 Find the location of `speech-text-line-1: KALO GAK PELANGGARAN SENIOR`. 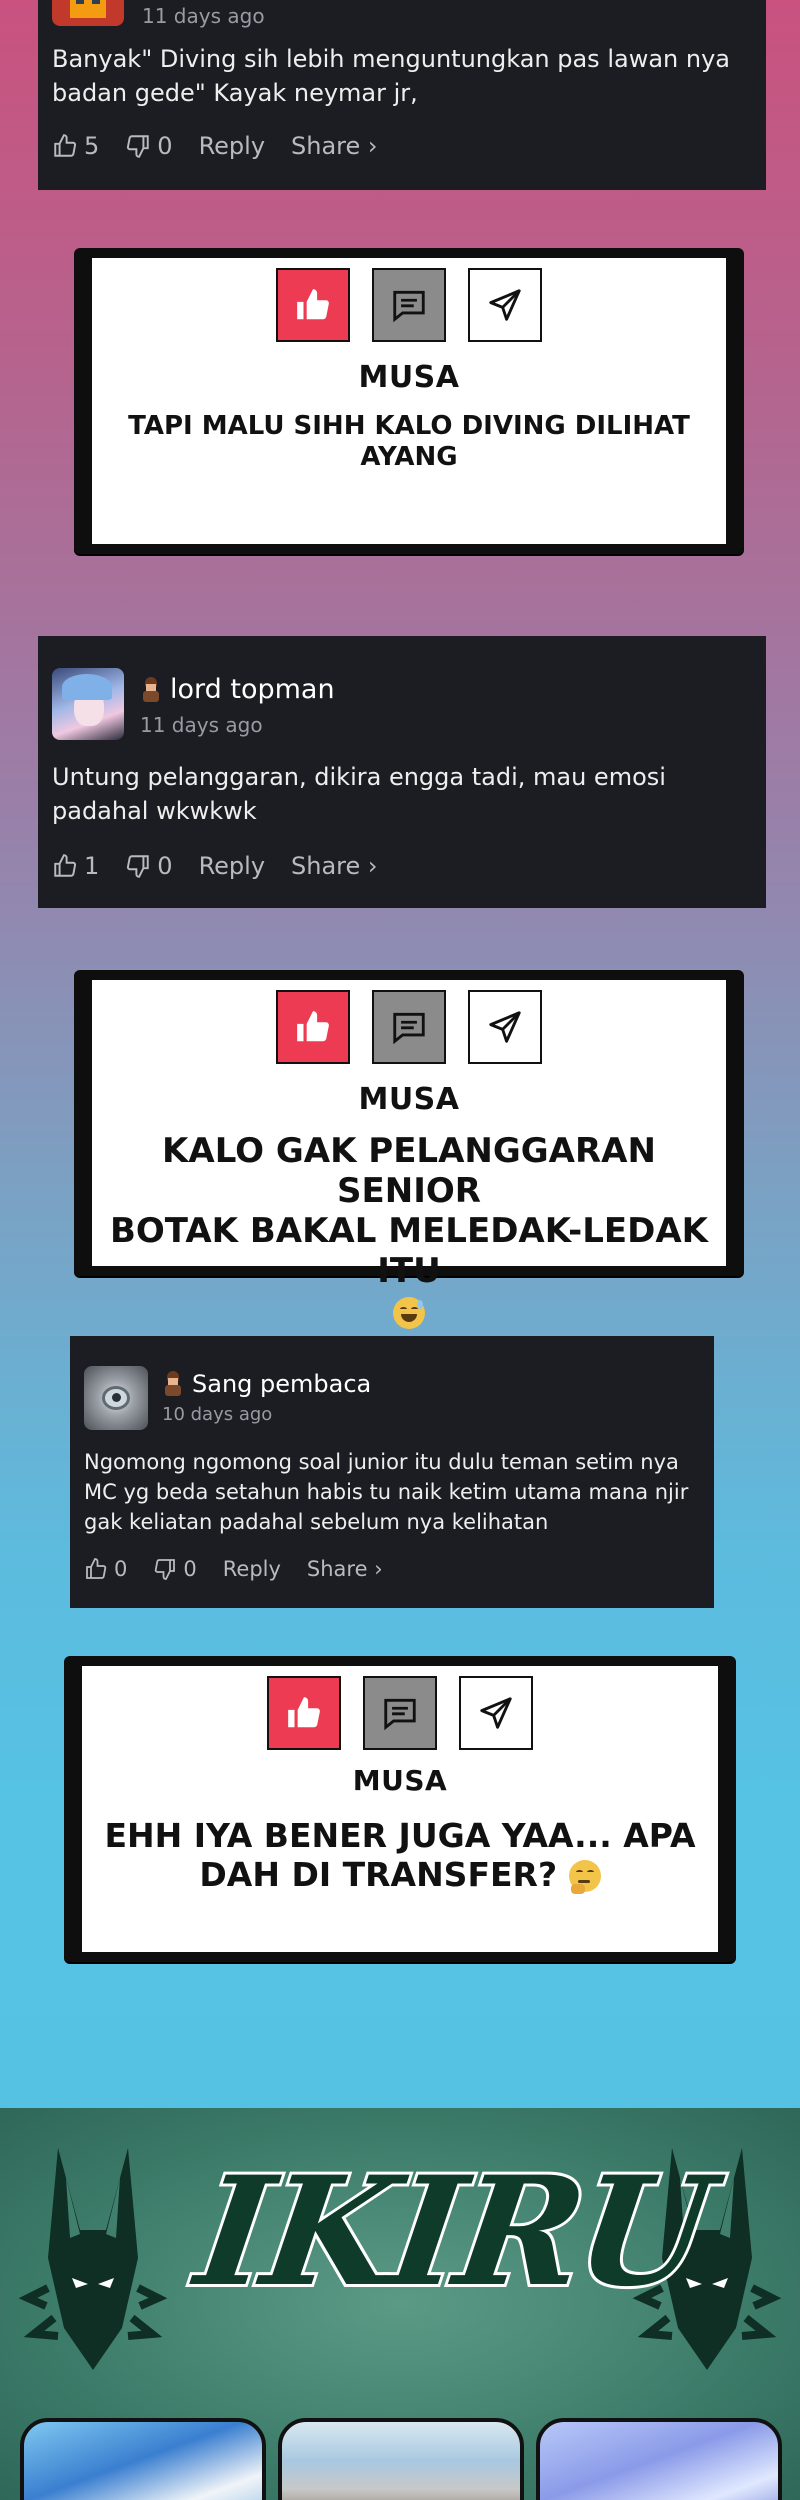

speech-text-line-1: KALO GAK PELANGGARAN SENIOR is located at coordinates (409, 1171).